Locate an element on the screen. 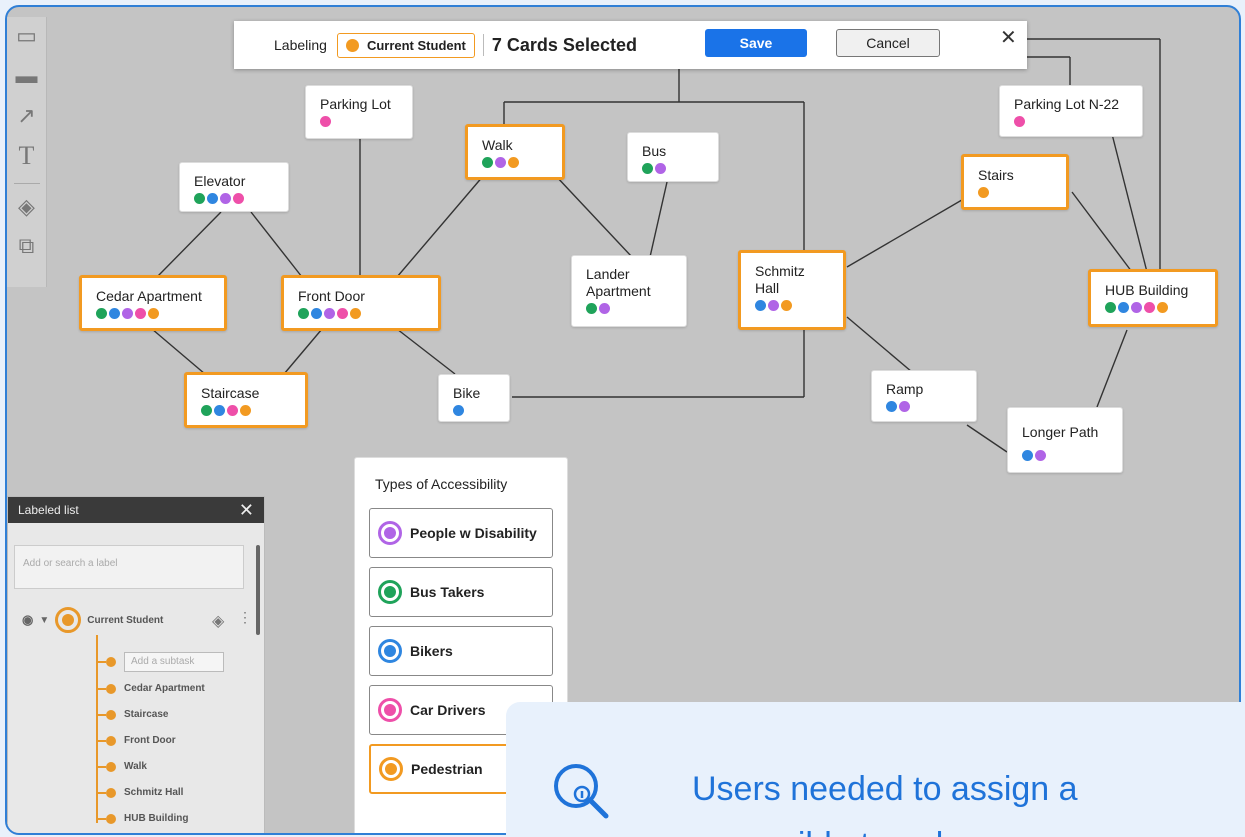  list-item-label: Staircase is located at coordinates (146, 714).